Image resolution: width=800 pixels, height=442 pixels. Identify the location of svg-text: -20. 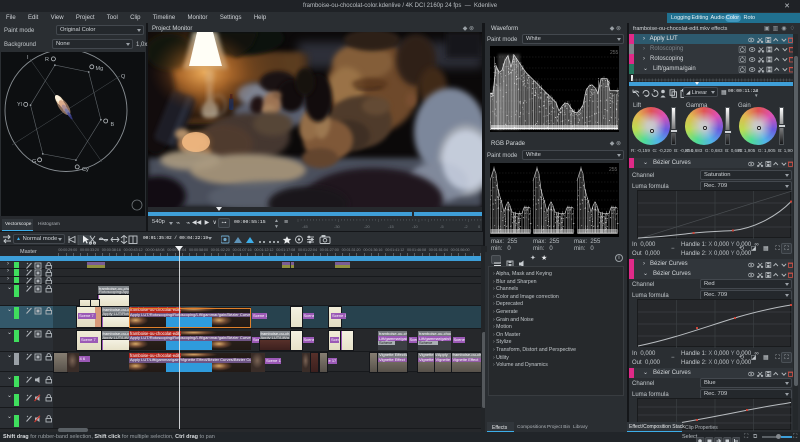
(367, 226).